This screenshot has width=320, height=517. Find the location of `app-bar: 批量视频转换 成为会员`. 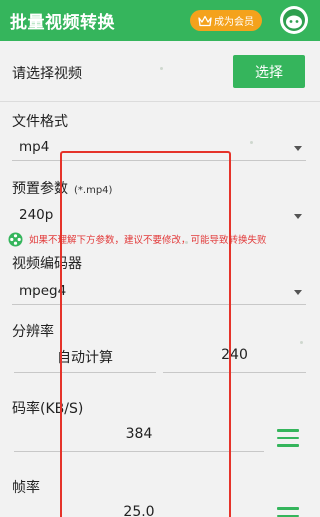

app-bar: 批量视频转换 成为会员 is located at coordinates (160, 20).